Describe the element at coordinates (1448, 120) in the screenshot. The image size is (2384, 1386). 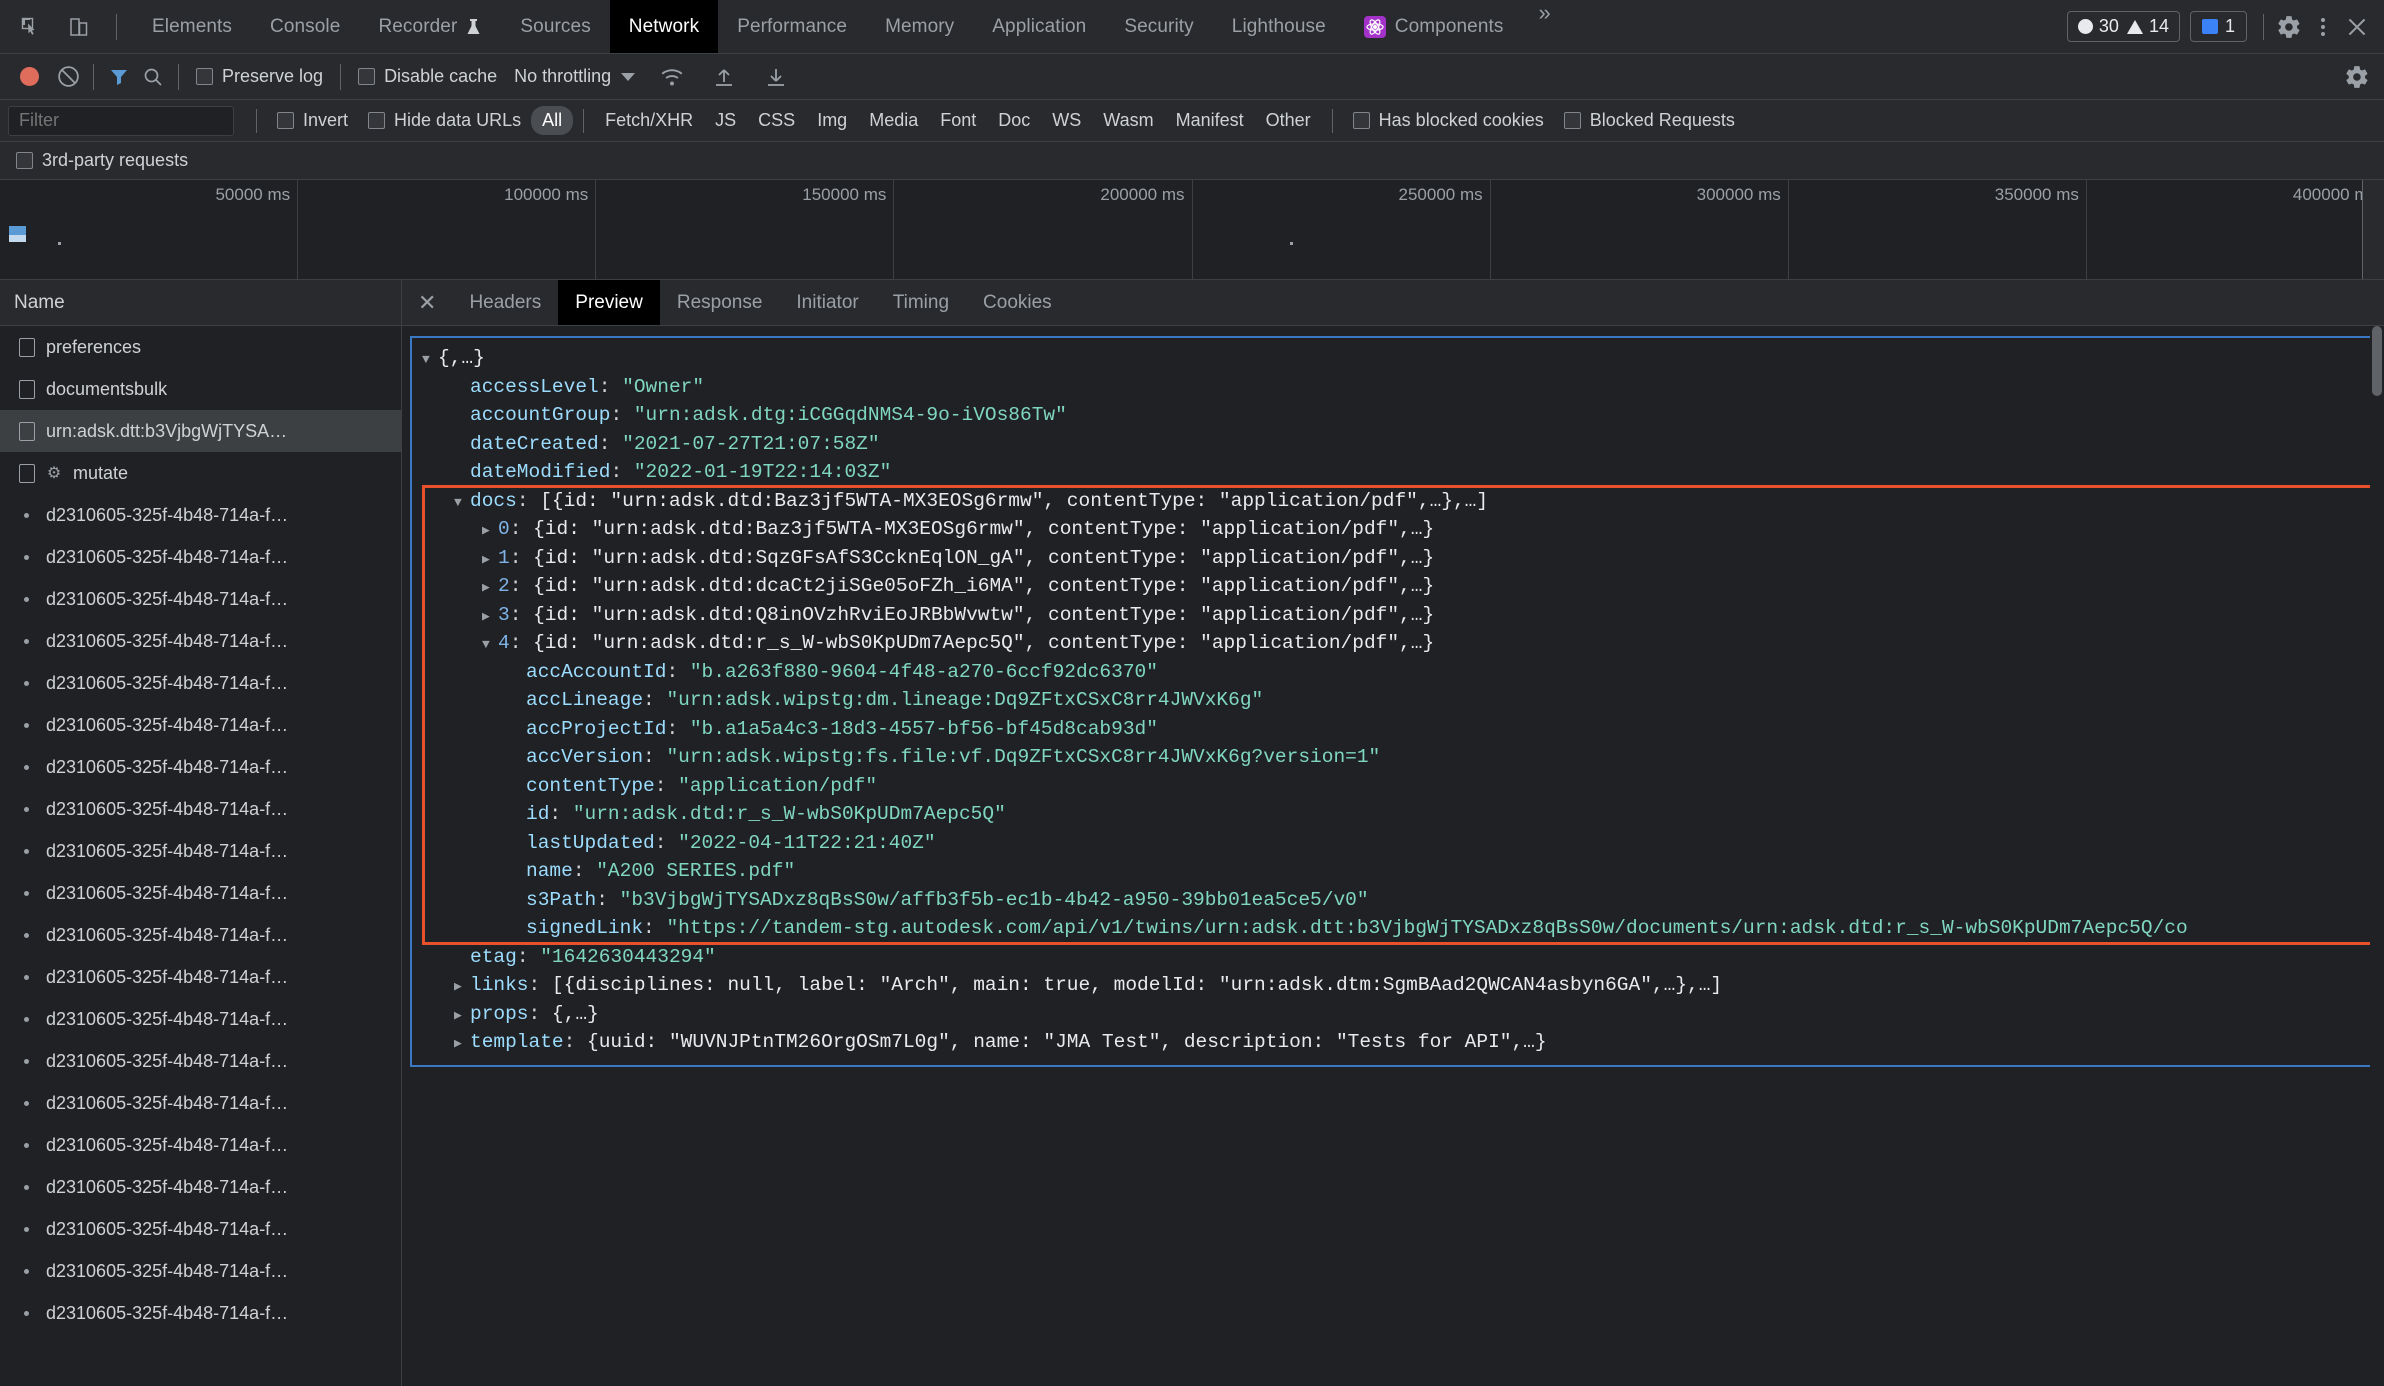
I see `has-blocked-cookies-checkbox: Has blocked cookies` at that location.